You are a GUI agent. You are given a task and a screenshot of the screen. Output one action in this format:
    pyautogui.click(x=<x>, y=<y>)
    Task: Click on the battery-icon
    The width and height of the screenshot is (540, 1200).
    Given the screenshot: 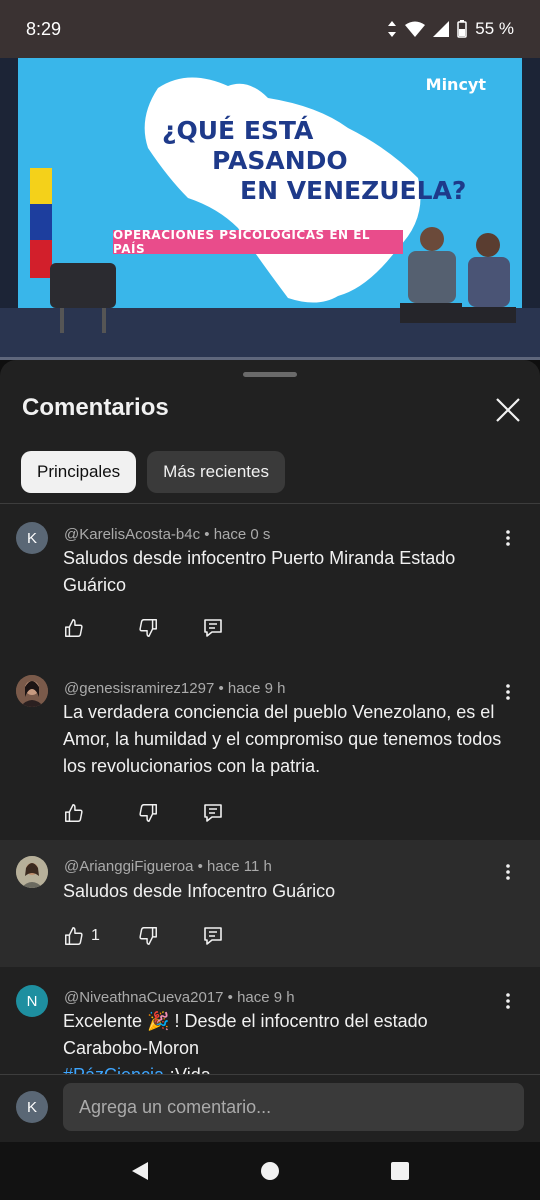 What is the action you would take?
    pyautogui.click(x=462, y=29)
    